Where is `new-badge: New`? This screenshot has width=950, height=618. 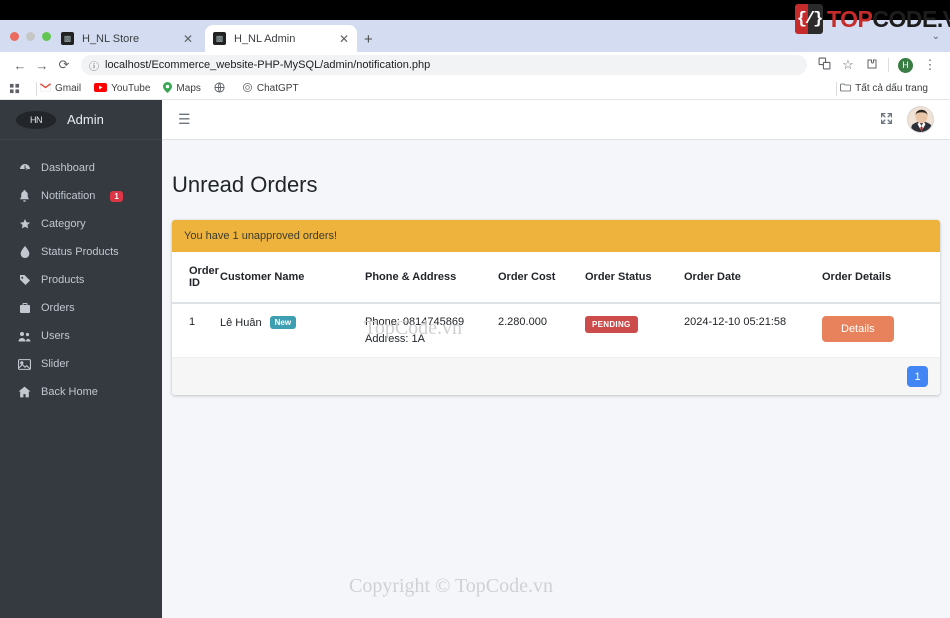
new-badge: New is located at coordinates (283, 322).